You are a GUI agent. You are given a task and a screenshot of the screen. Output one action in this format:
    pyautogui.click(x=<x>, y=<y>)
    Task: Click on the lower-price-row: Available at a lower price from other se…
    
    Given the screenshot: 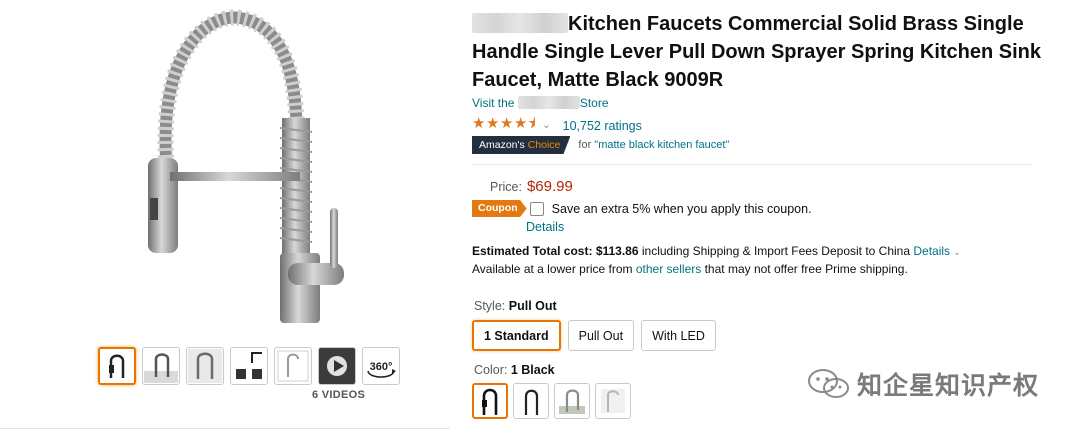 What is the action you would take?
    pyautogui.click(x=690, y=269)
    